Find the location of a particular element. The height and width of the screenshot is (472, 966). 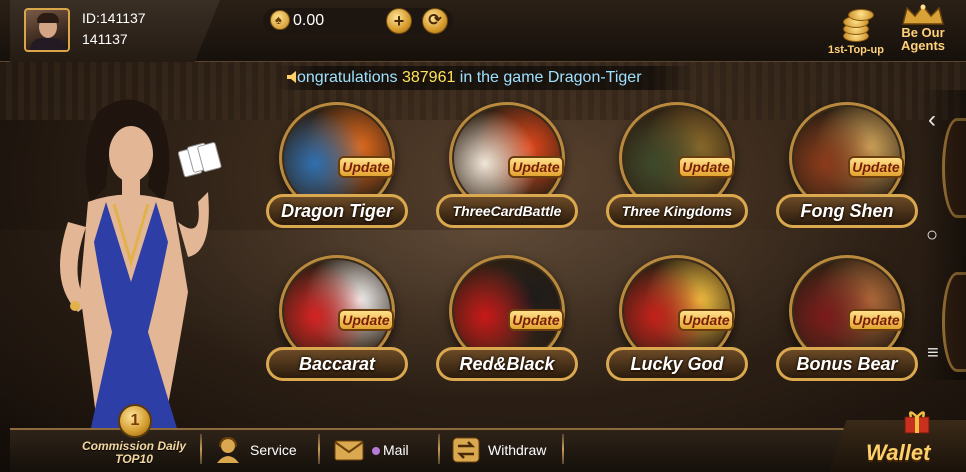

service-button: Service is located at coordinates (255, 450).